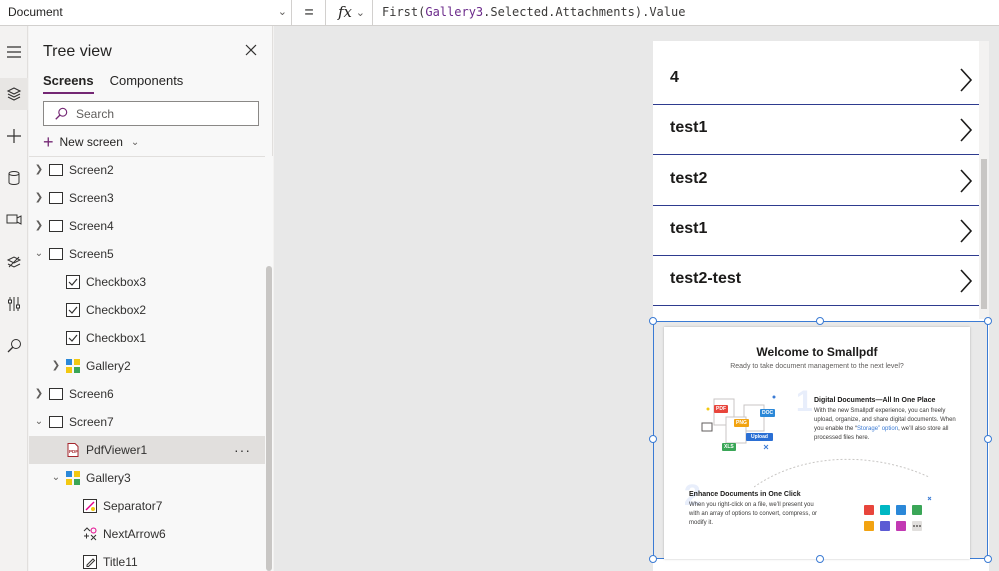 This screenshot has width=999, height=571. What do you see at coordinates (14, 136) in the screenshot?
I see `plus-icon` at bounding box center [14, 136].